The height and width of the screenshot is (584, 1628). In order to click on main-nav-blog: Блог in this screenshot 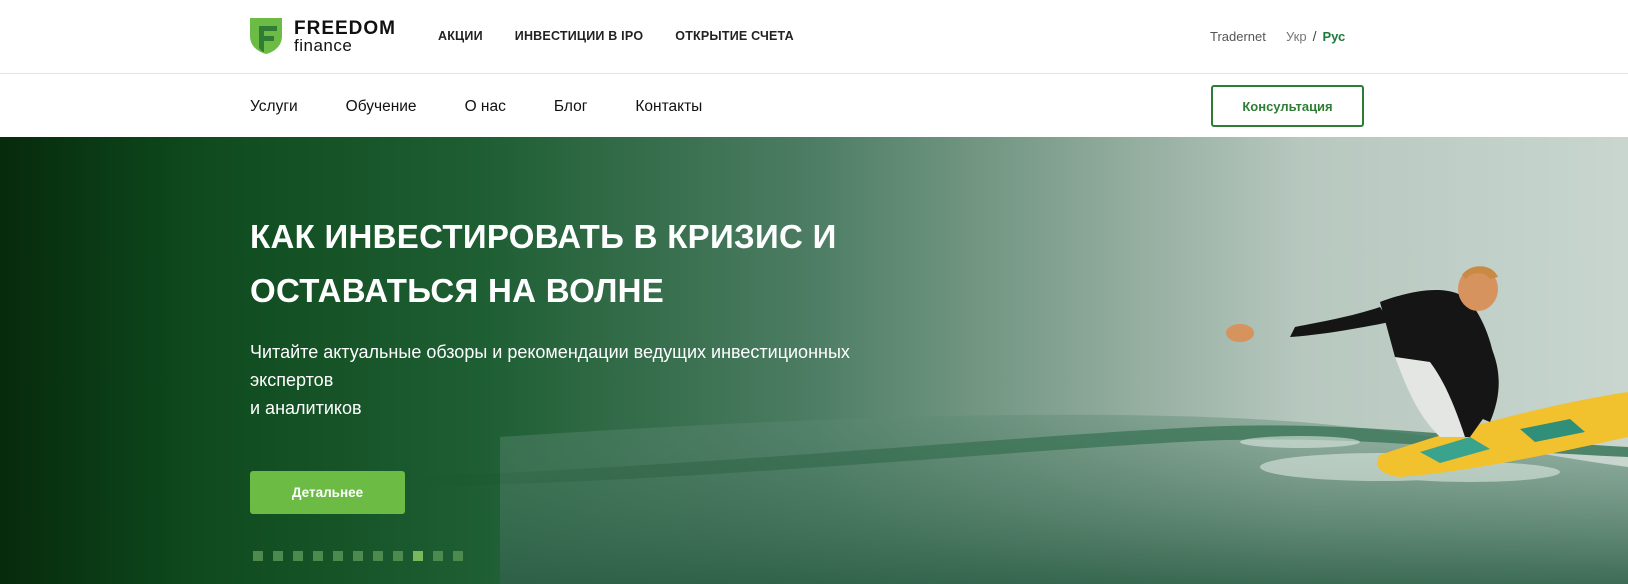, I will do `click(571, 107)`.